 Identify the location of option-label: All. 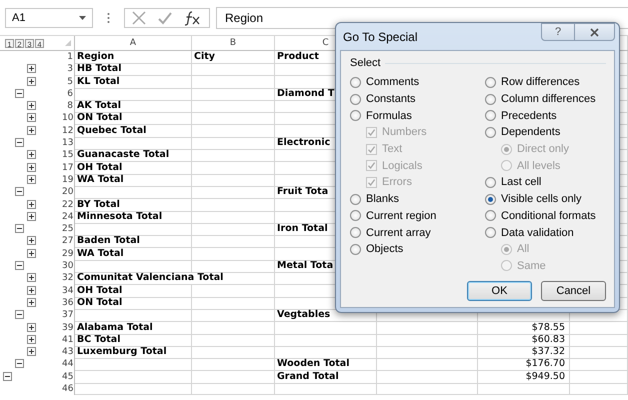
(523, 249).